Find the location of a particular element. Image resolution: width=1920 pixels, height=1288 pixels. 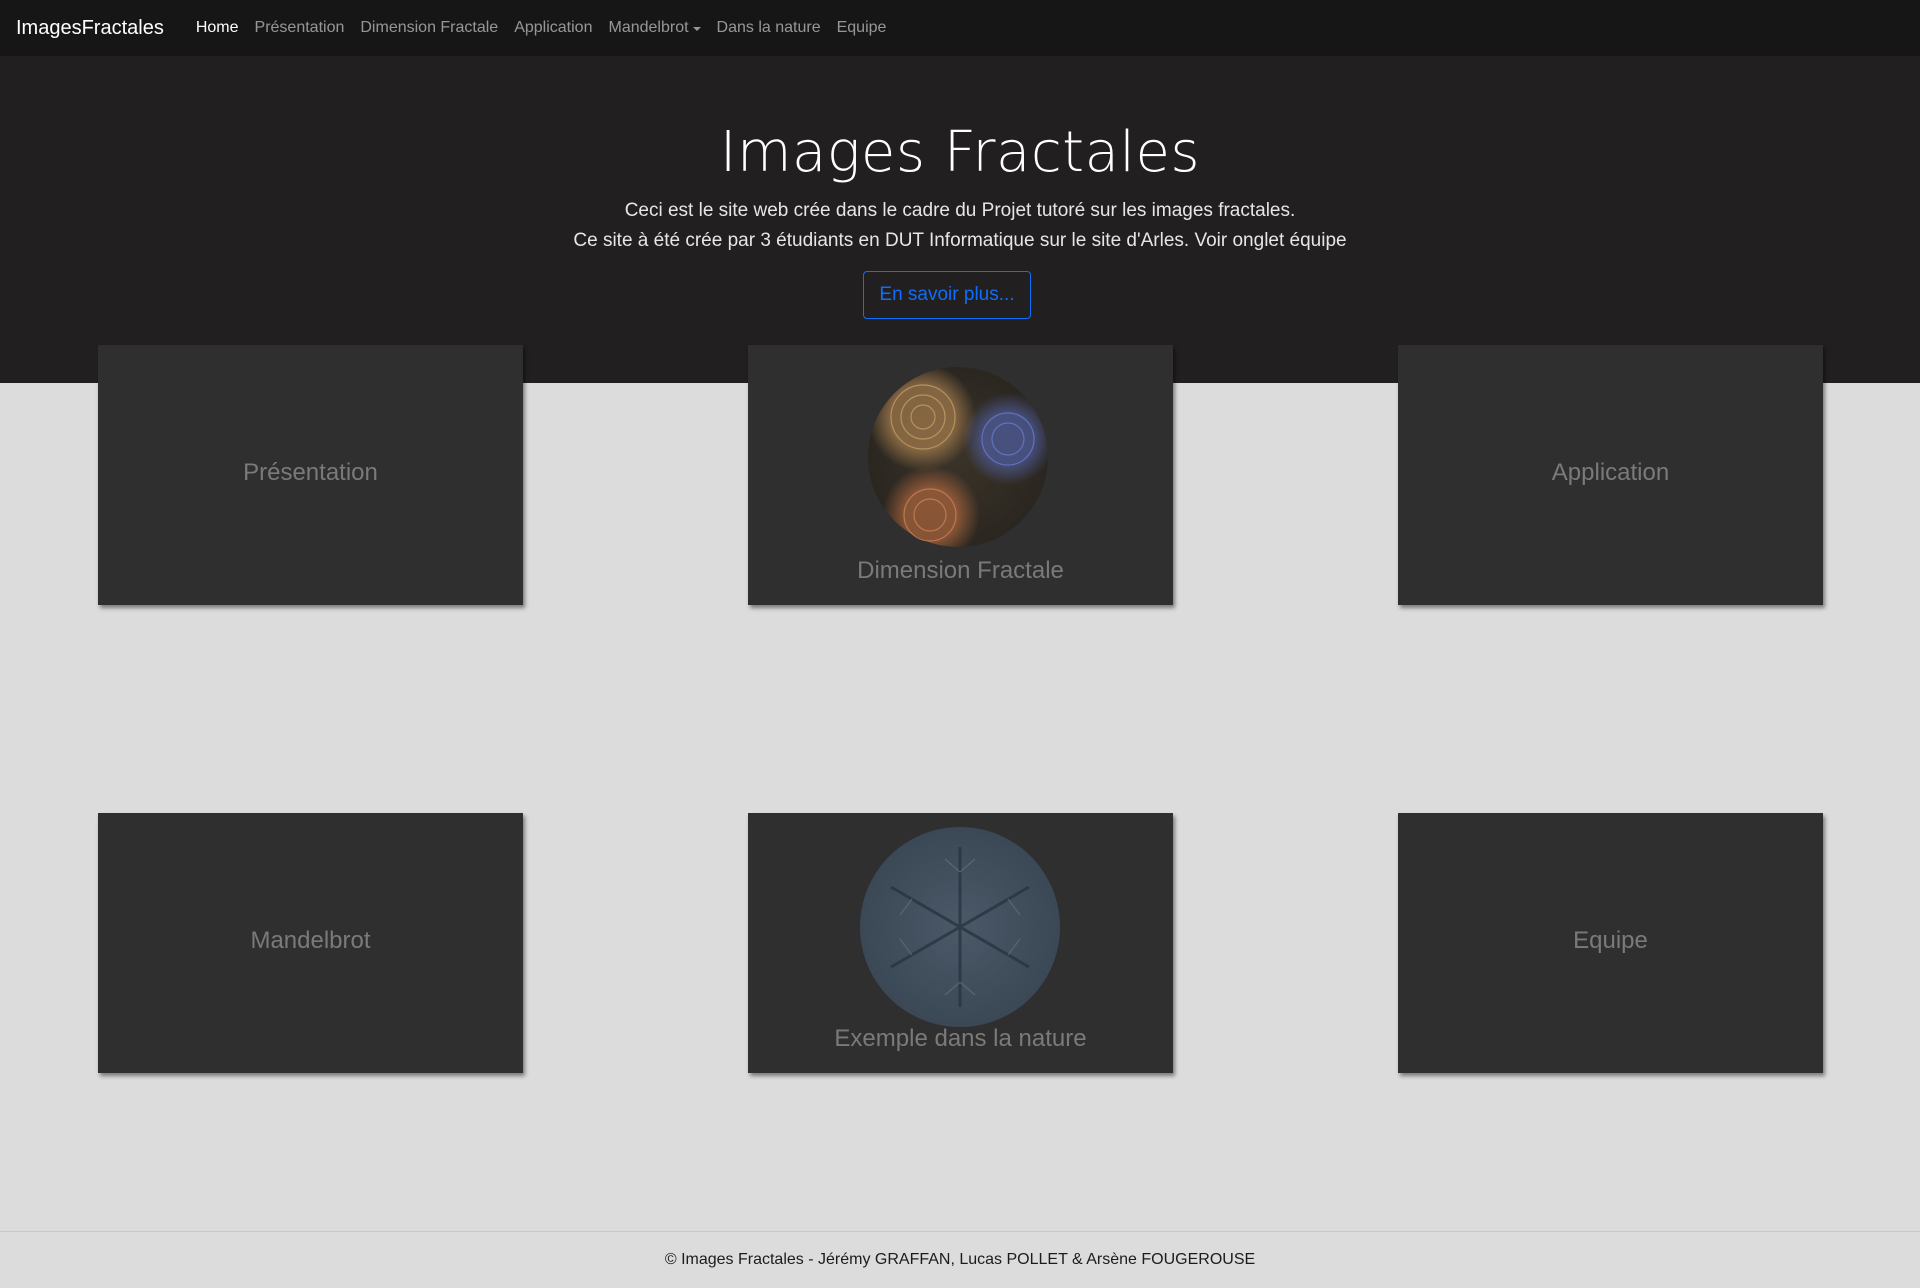

card-label: Exemple dans la nature is located at coordinates (960, 1038).